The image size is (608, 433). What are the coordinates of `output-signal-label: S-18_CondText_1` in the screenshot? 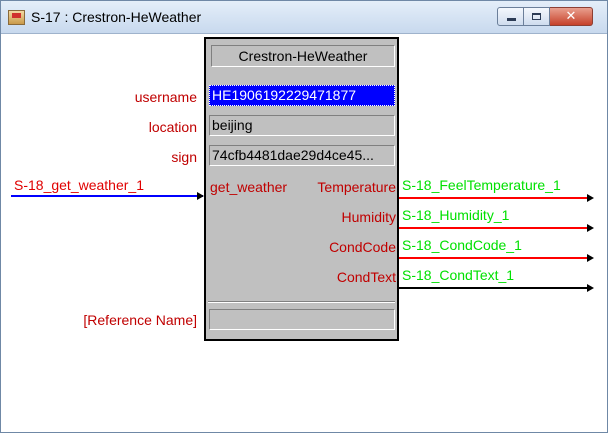 It's located at (458, 275).